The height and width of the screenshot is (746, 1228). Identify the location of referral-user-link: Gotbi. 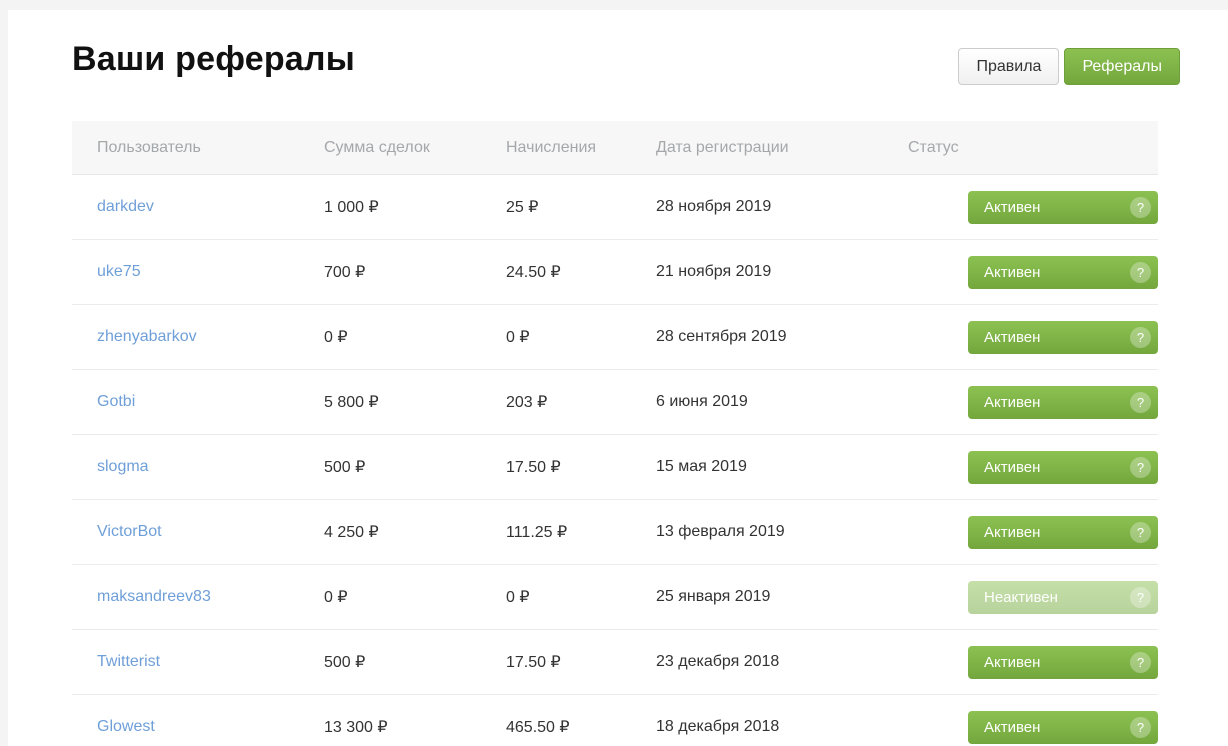
(116, 401).